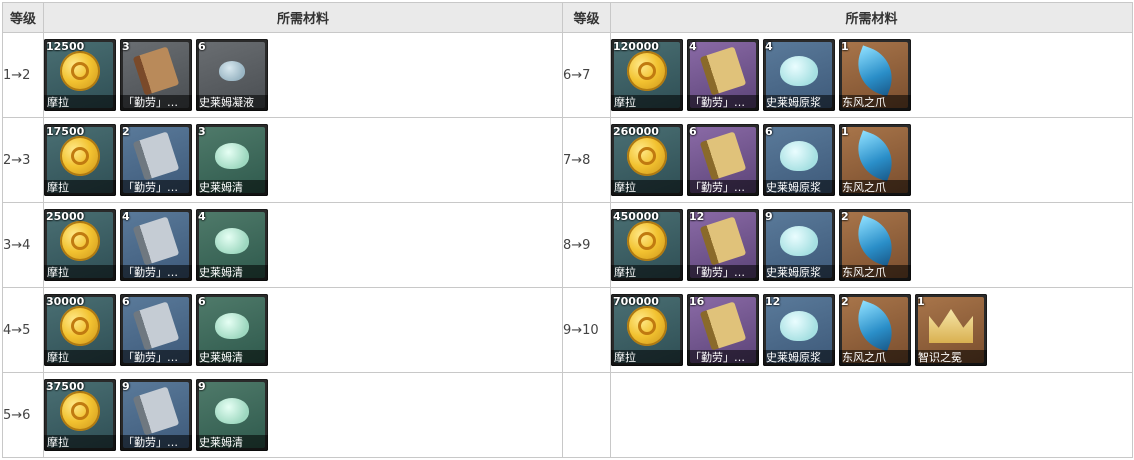  I want to click on material-name: 东风之爪, so click(875, 358).